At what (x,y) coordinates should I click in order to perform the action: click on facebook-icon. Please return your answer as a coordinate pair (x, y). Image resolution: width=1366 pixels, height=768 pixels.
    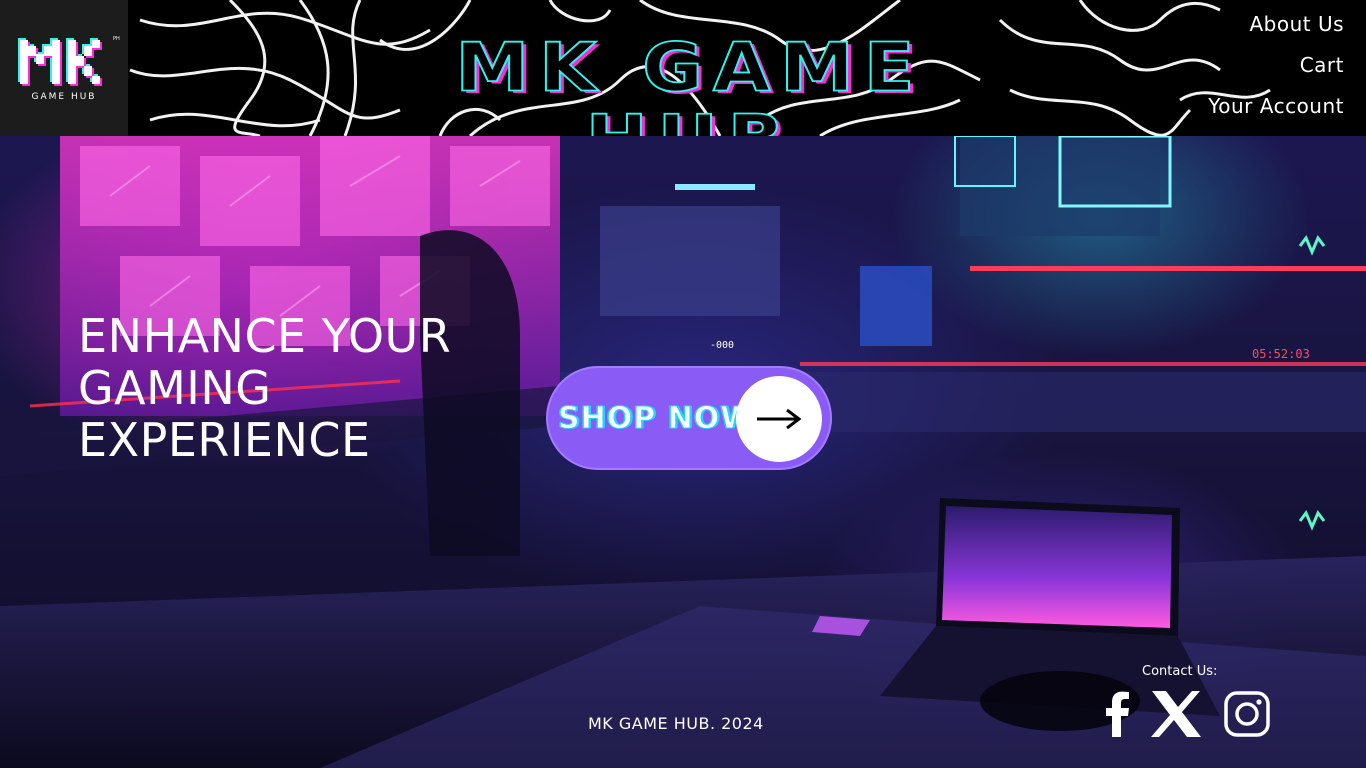
    Looking at the image, I should click on (1117, 714).